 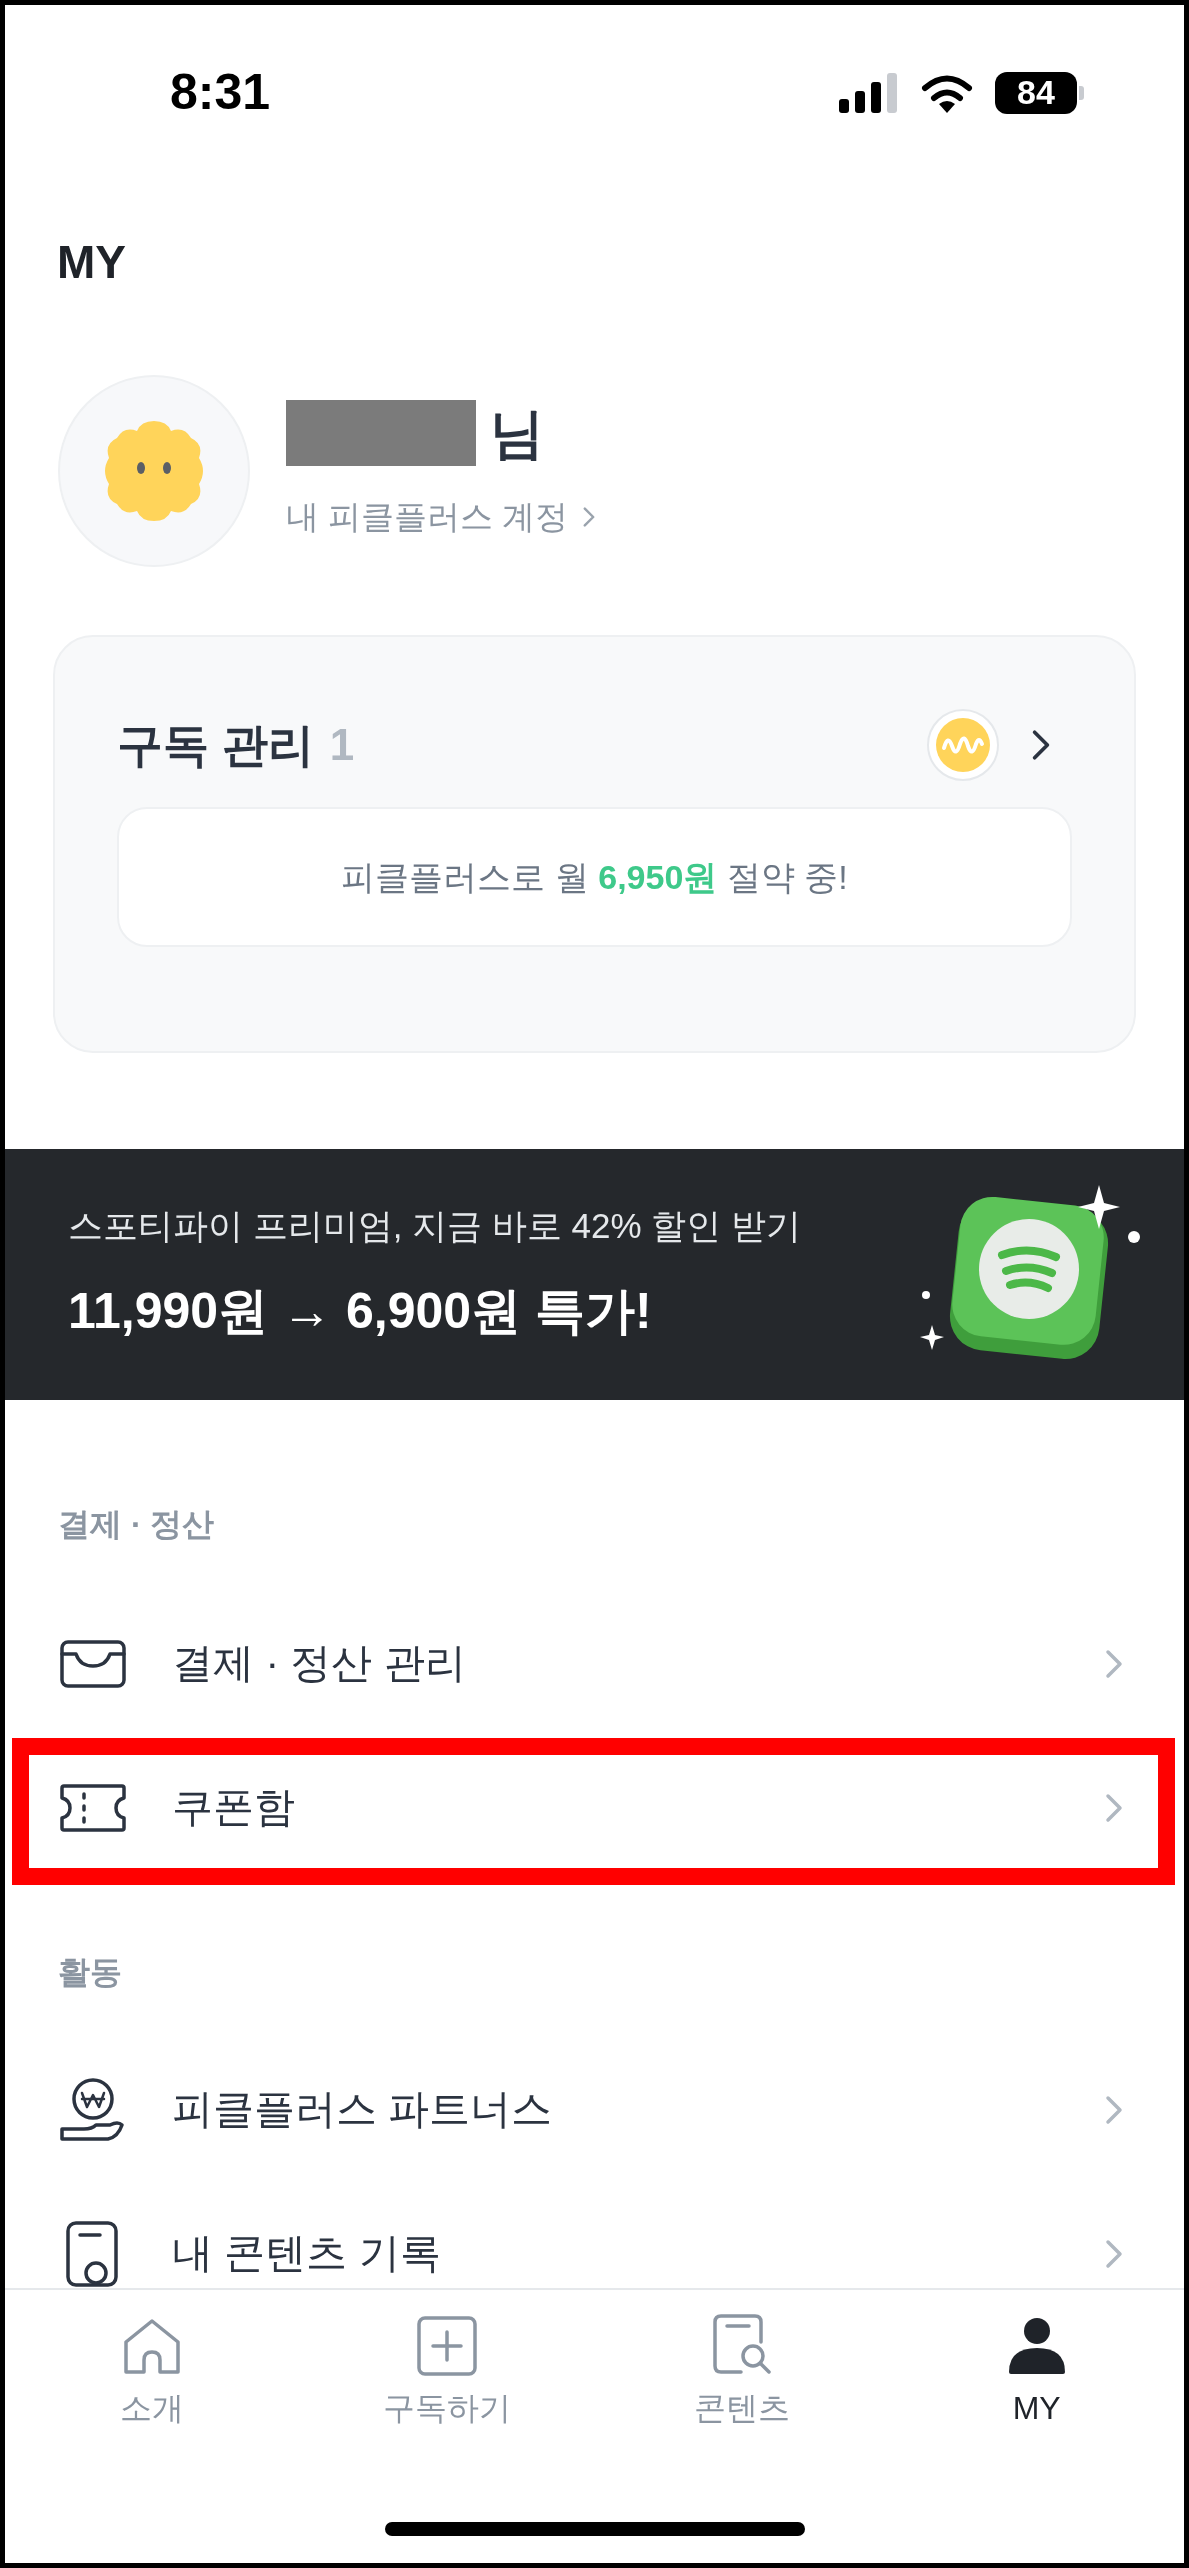 I want to click on menu-item: 결제 · 정산 관리, so click(x=594, y=1664).